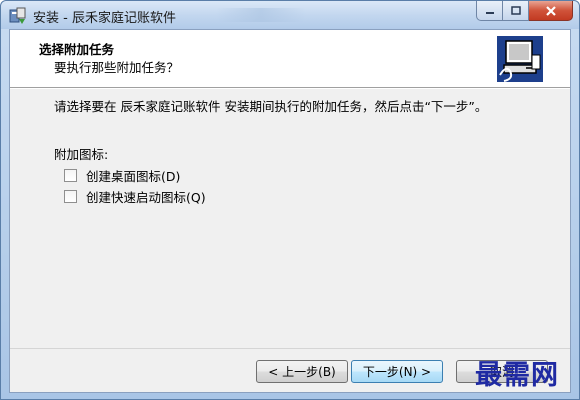 Image resolution: width=580 pixels, height=400 pixels. I want to click on window-controls, so click(524, 11).